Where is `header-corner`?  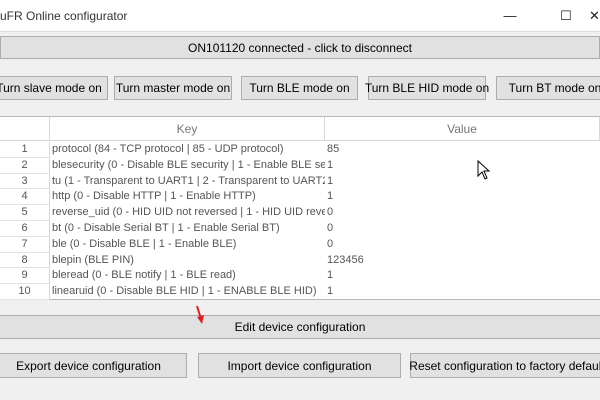
header-corner is located at coordinates (25, 129).